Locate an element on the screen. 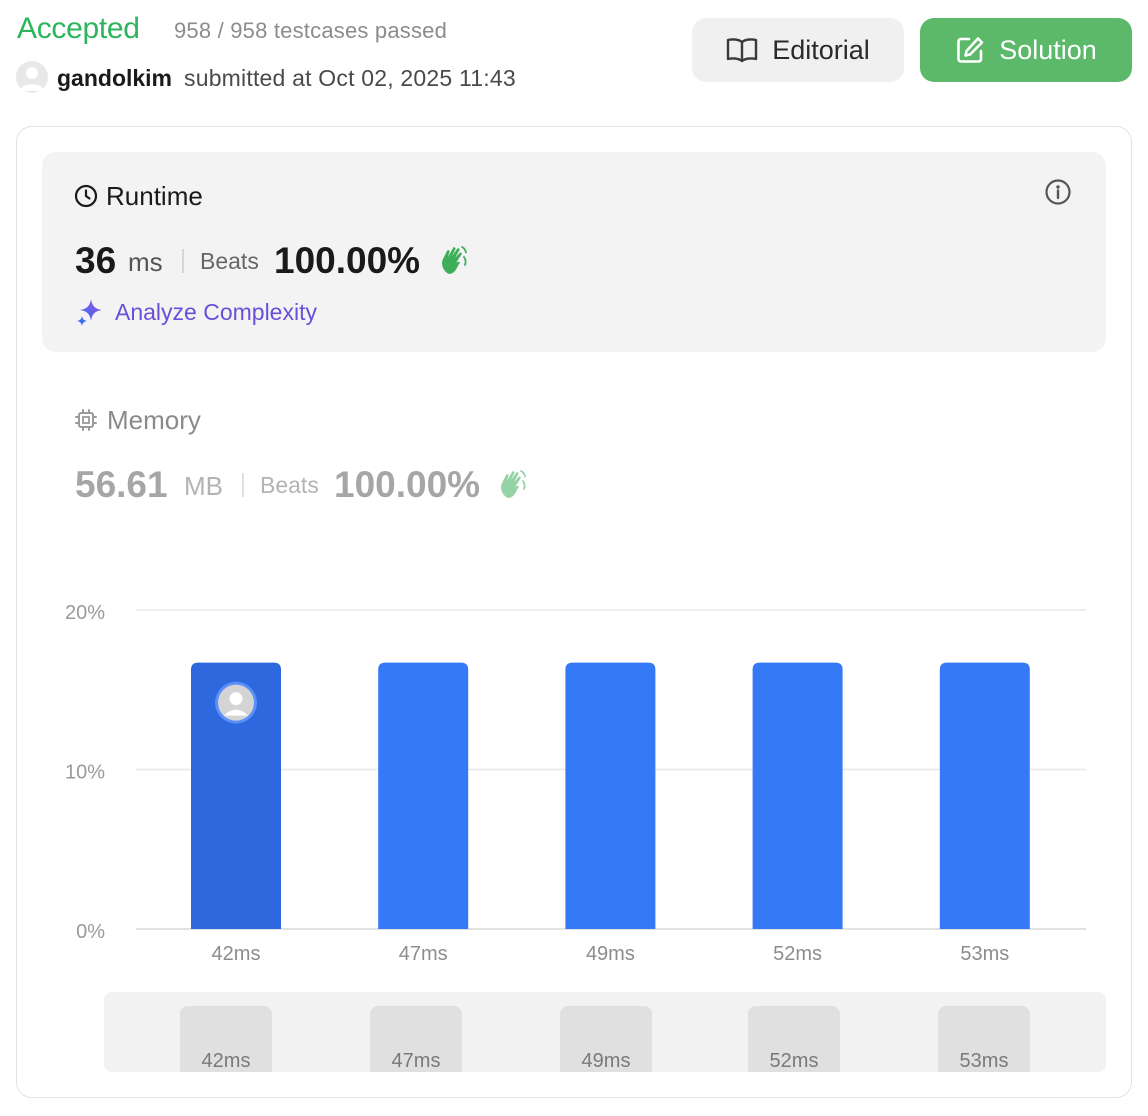 This screenshot has width=1148, height=1116. runtime-beats-label: Beats is located at coordinates (229, 261).